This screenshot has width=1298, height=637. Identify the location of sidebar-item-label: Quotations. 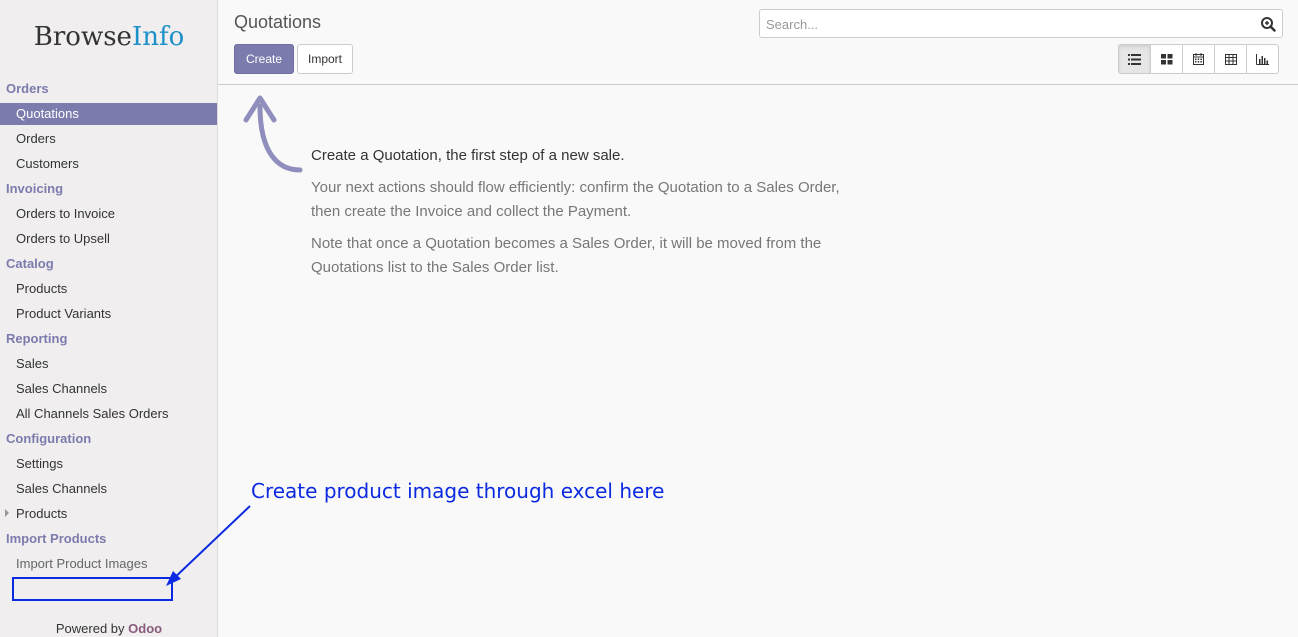
(47, 113).